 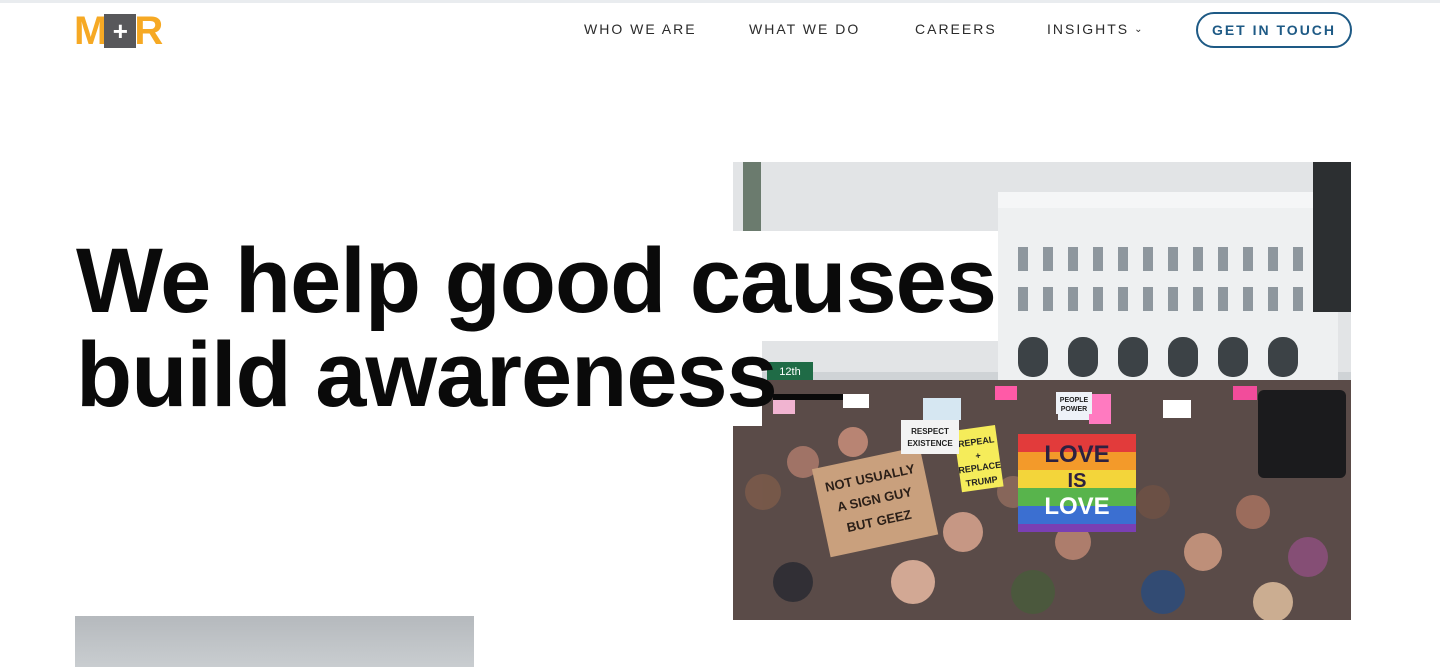 What do you see at coordinates (1088, 29) in the screenshot?
I see `nav-insights-label: INSIGHTS` at bounding box center [1088, 29].